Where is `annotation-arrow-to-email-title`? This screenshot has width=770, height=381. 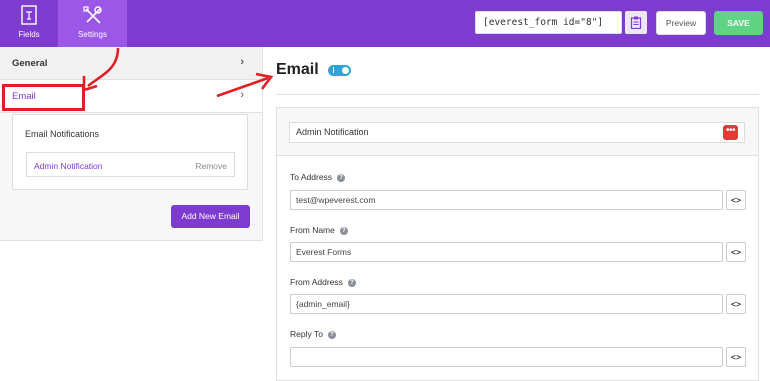
annotation-arrow-to-email-title is located at coordinates (245, 85).